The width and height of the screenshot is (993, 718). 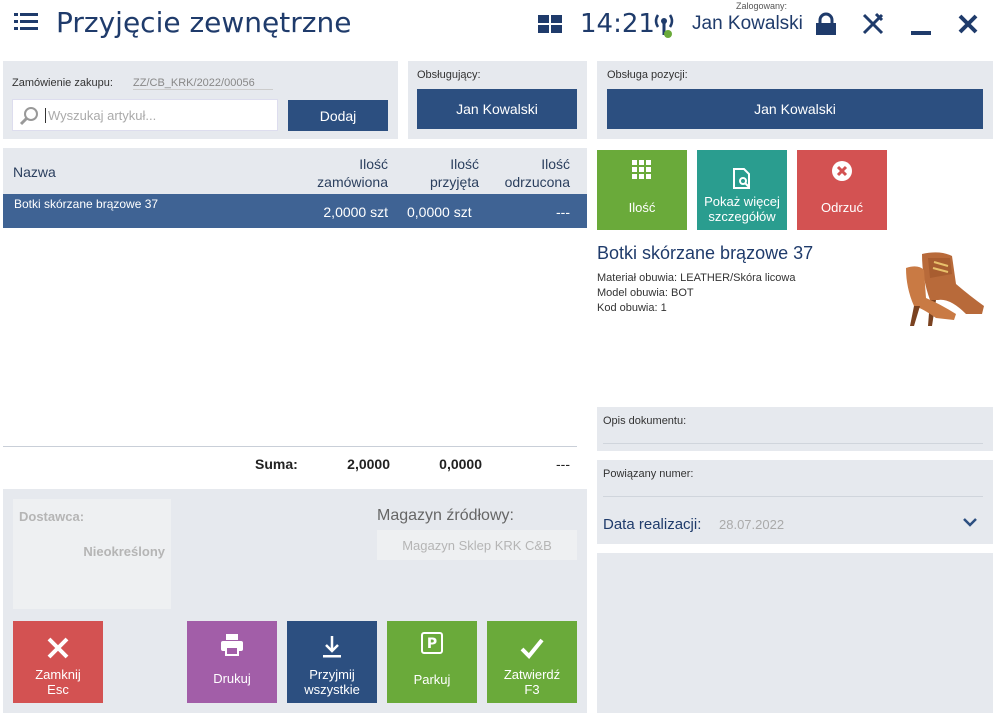 I want to click on details-label2: szczegółów, so click(x=742, y=216).